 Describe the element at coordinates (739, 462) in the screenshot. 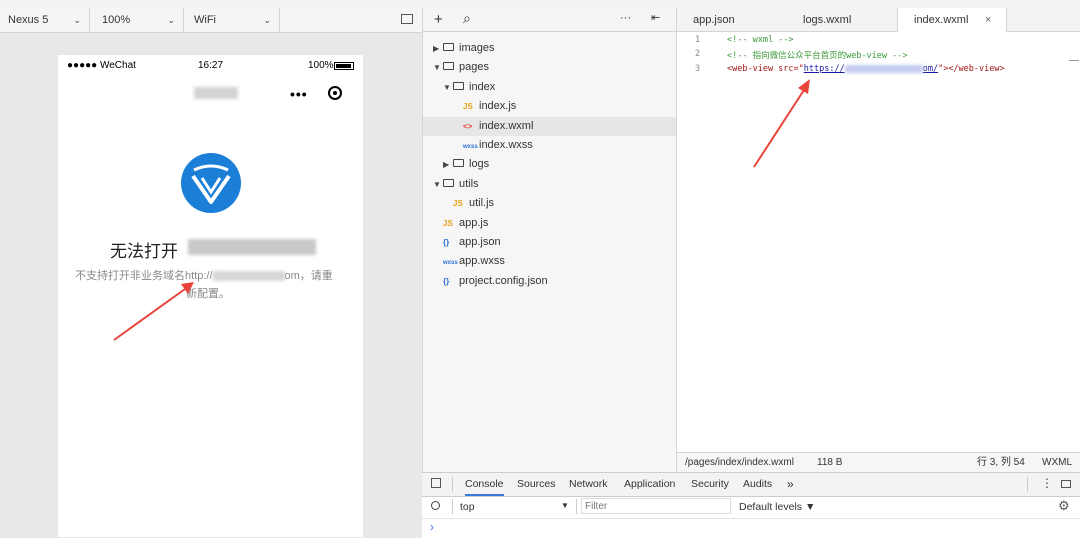

I see `file-path: /pages/index/index.wxml` at that location.